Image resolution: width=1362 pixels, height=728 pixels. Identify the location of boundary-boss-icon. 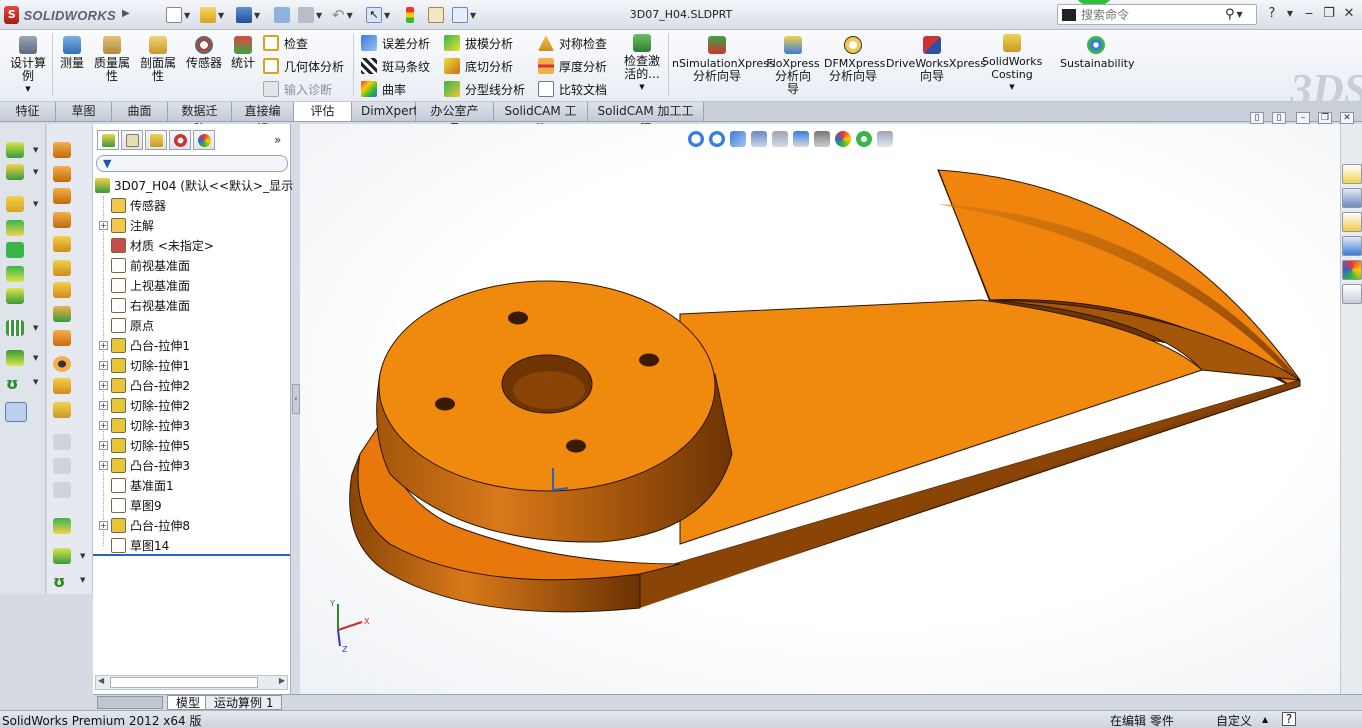
(62, 220).